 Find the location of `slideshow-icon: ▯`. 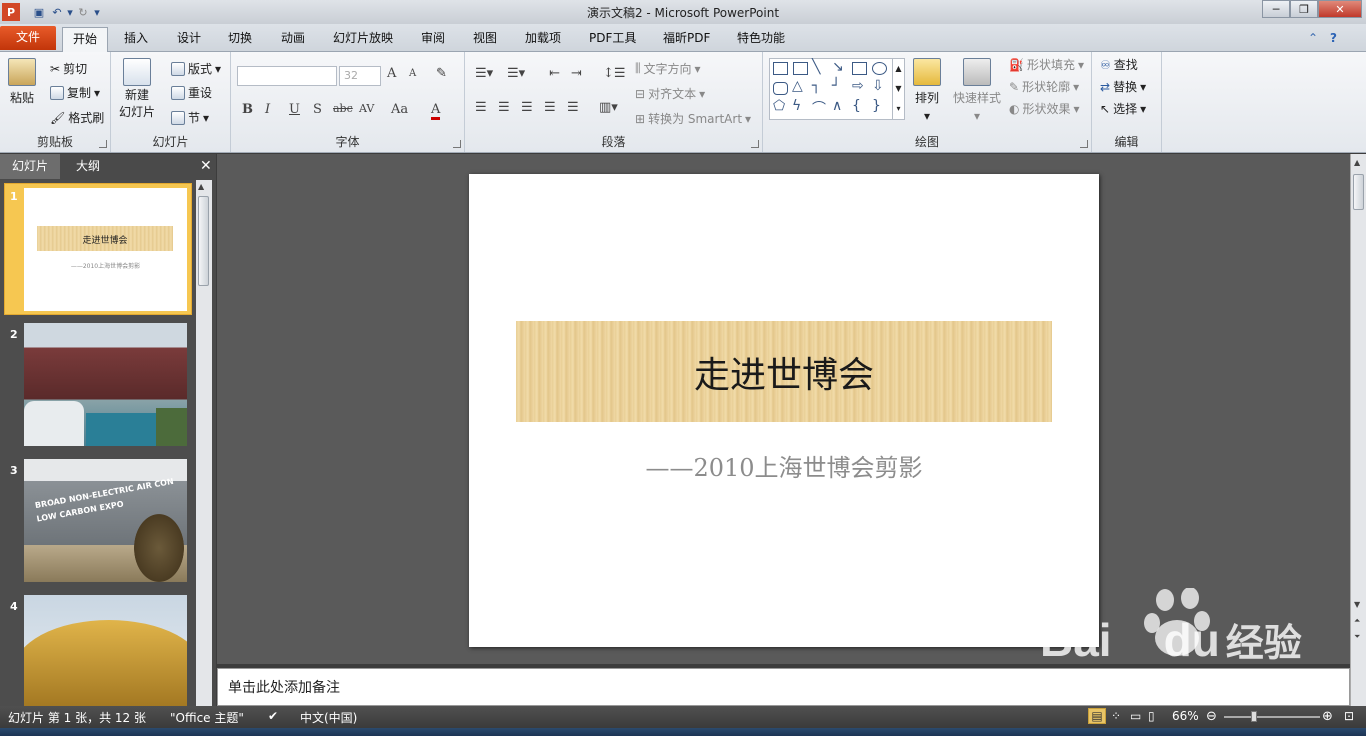

slideshow-icon: ▯ is located at coordinates (1151, 716).